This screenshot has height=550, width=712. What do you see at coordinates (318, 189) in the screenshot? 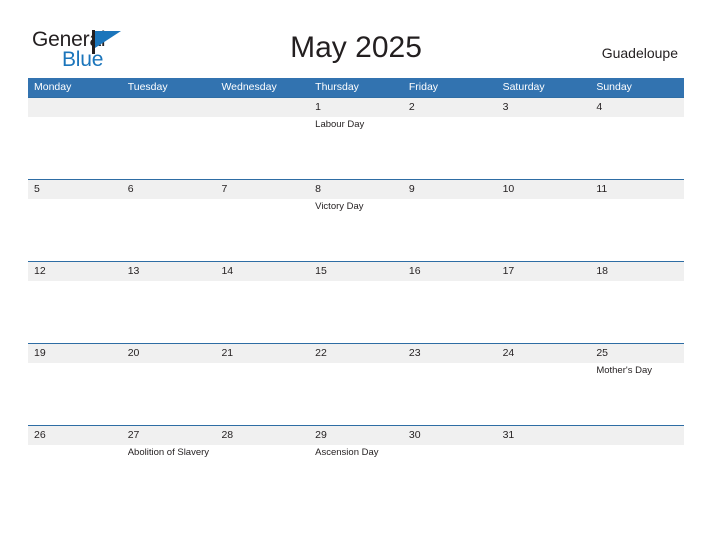
I see `day-number: 8` at bounding box center [318, 189].